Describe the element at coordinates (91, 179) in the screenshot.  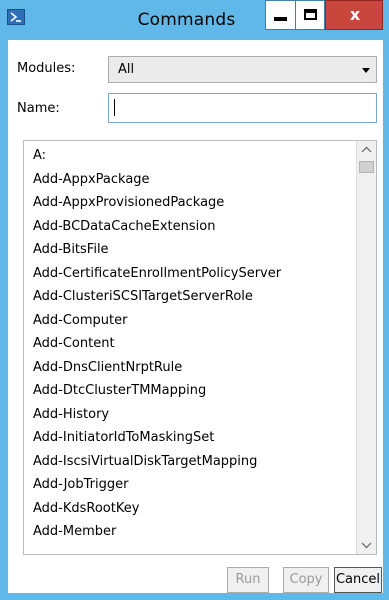
I see `list-item: Add-AppxPackage` at that location.